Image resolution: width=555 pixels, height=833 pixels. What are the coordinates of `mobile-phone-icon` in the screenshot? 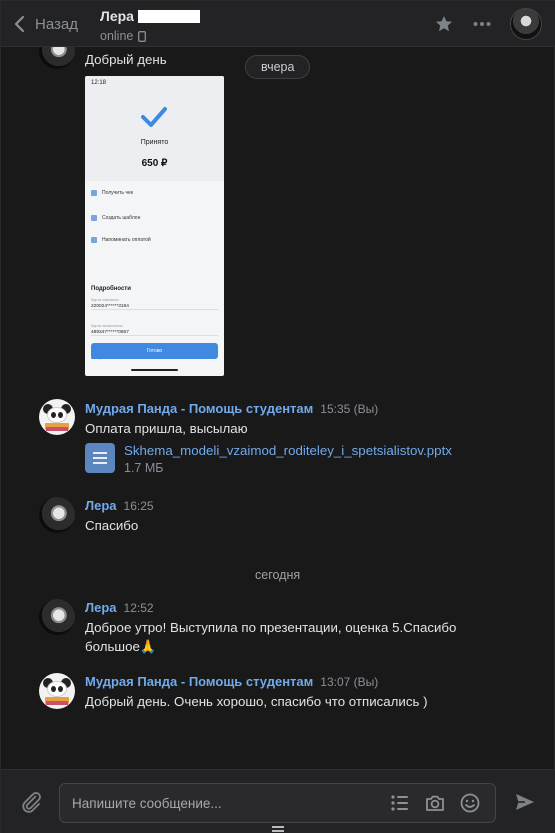 It's located at (142, 36).